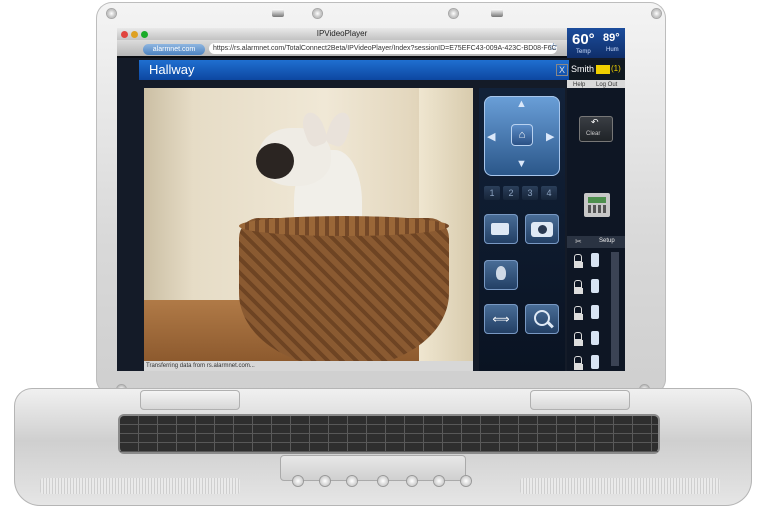  What do you see at coordinates (501, 275) in the screenshot?
I see `light-bulb-icon` at bounding box center [501, 275].